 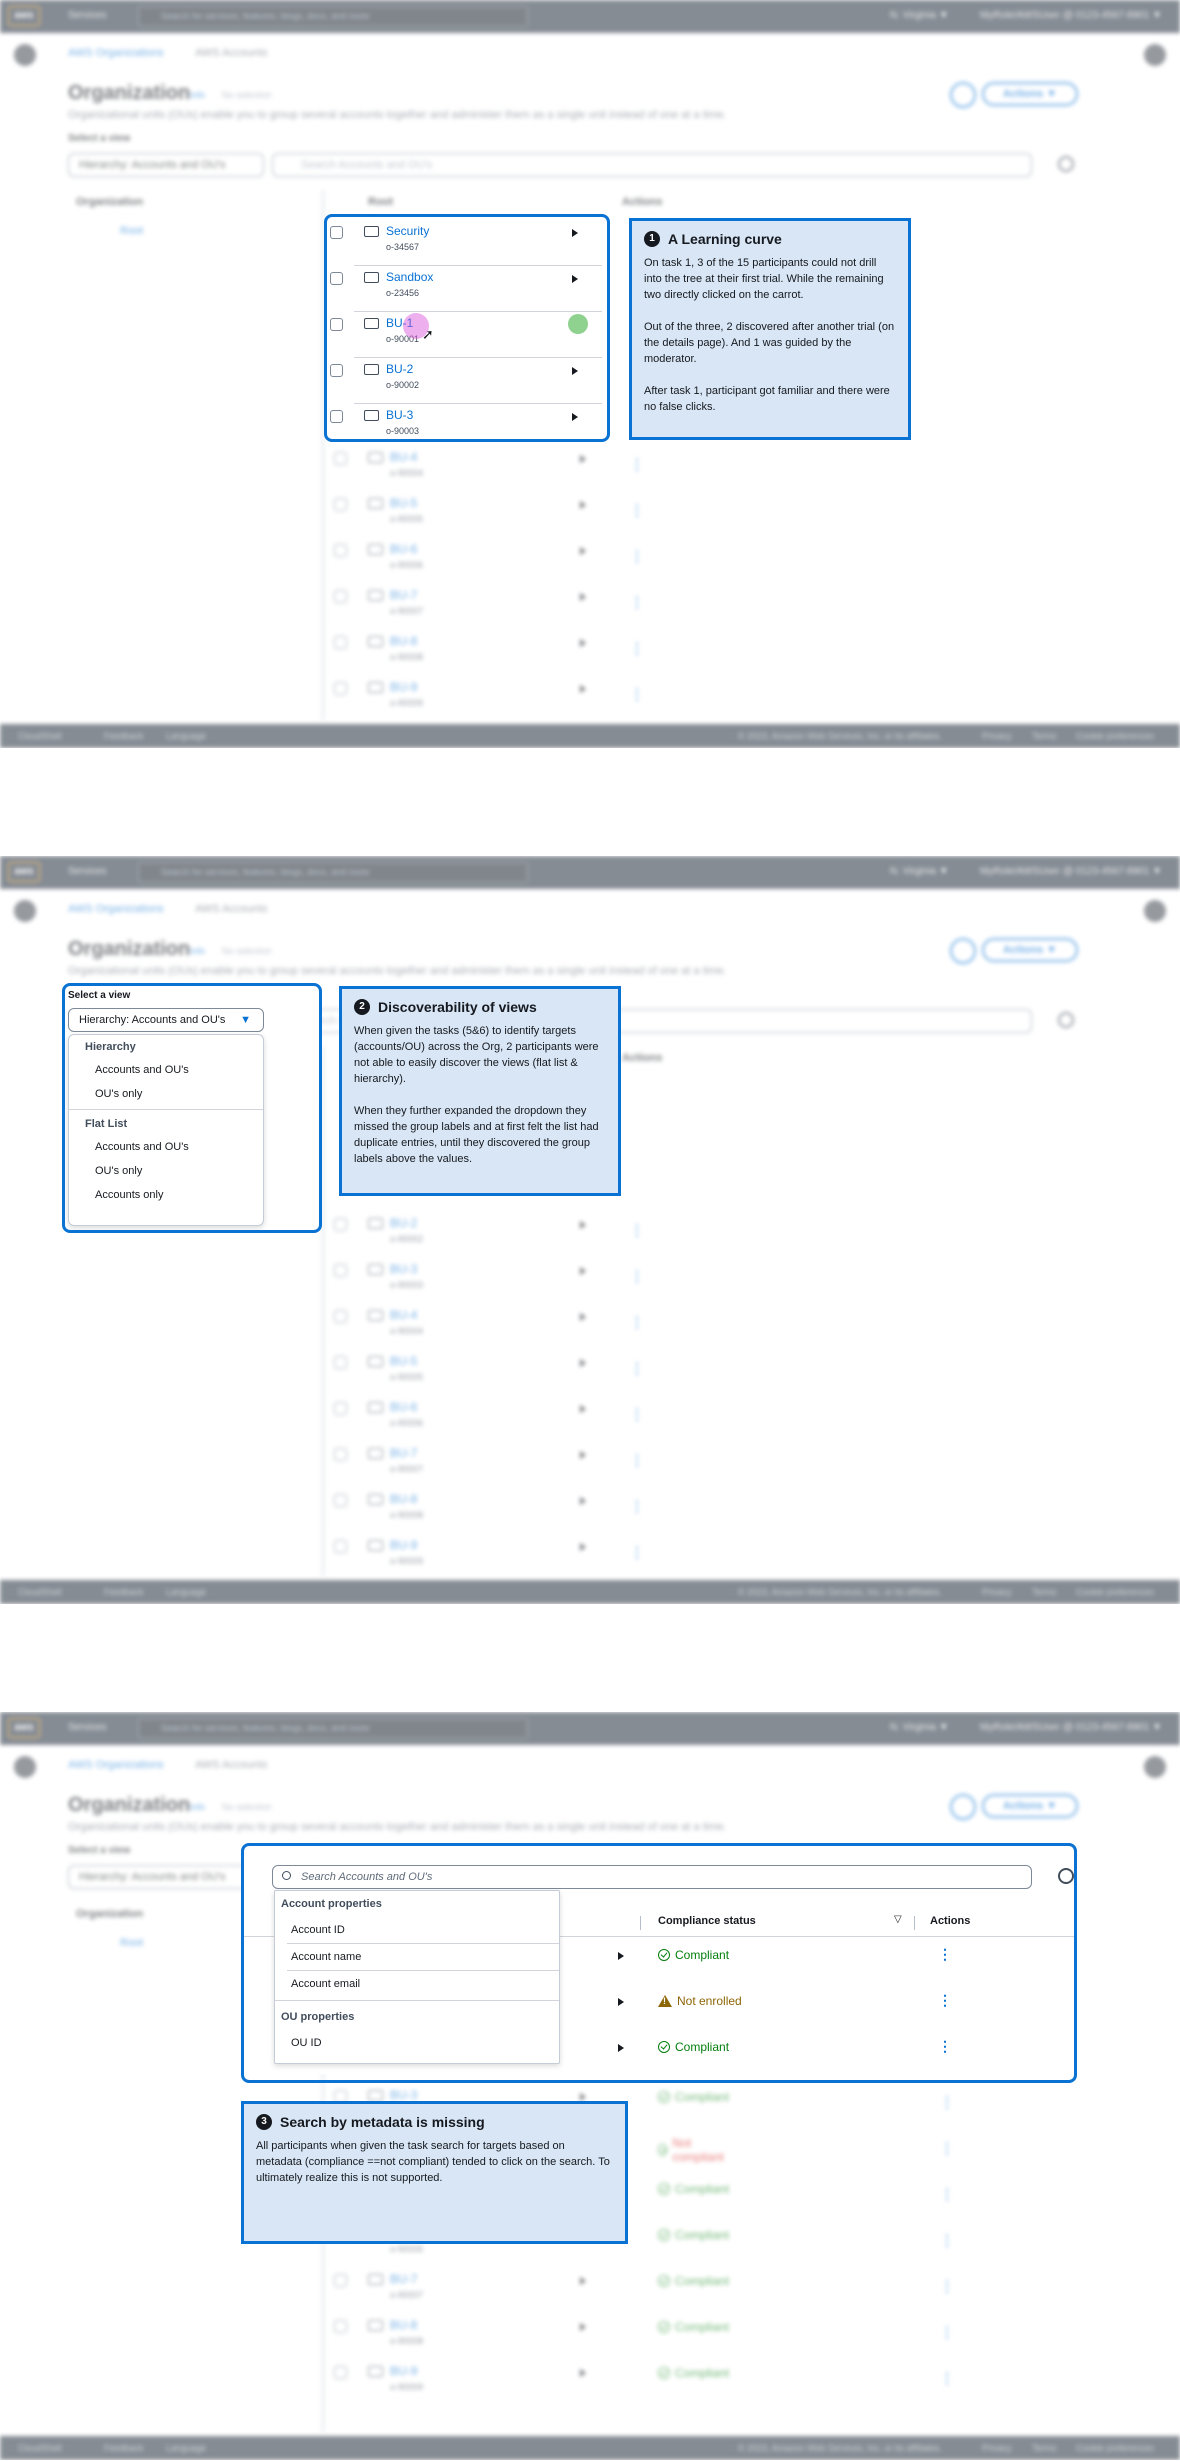 What do you see at coordinates (403, 1223) in the screenshot?
I see `row-name: BU-2` at bounding box center [403, 1223].